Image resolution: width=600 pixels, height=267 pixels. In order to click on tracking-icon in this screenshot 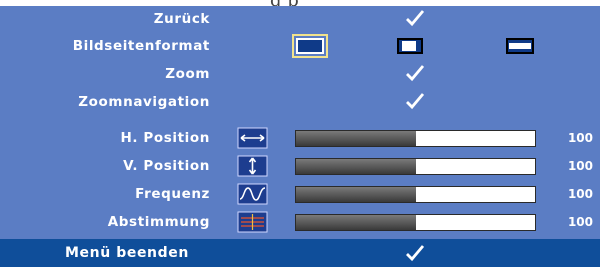, I will do `click(252, 222)`.